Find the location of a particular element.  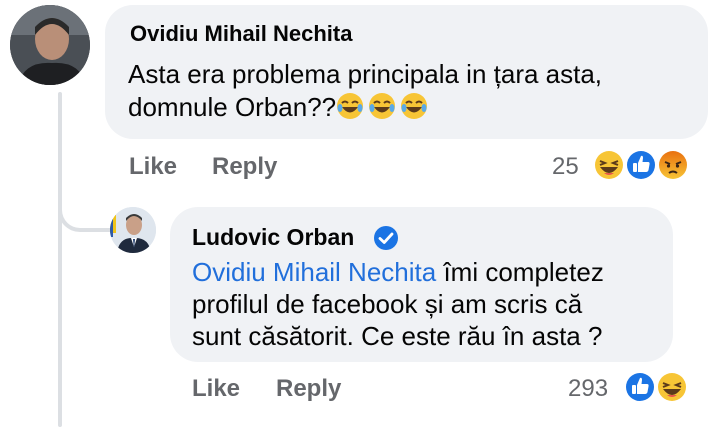

mention-link: Ovidiu Mihail Nechita is located at coordinates (314, 272).